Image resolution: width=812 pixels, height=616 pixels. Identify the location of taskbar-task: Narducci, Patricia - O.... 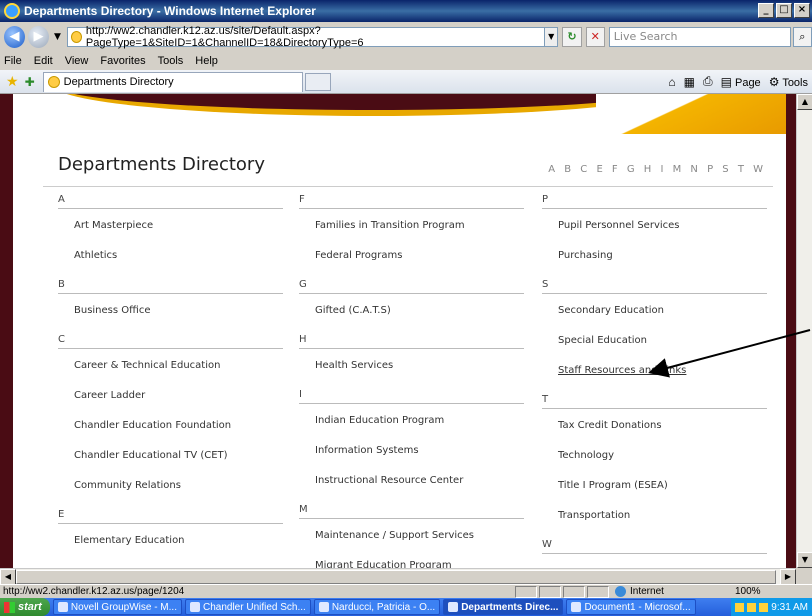
(377, 607).